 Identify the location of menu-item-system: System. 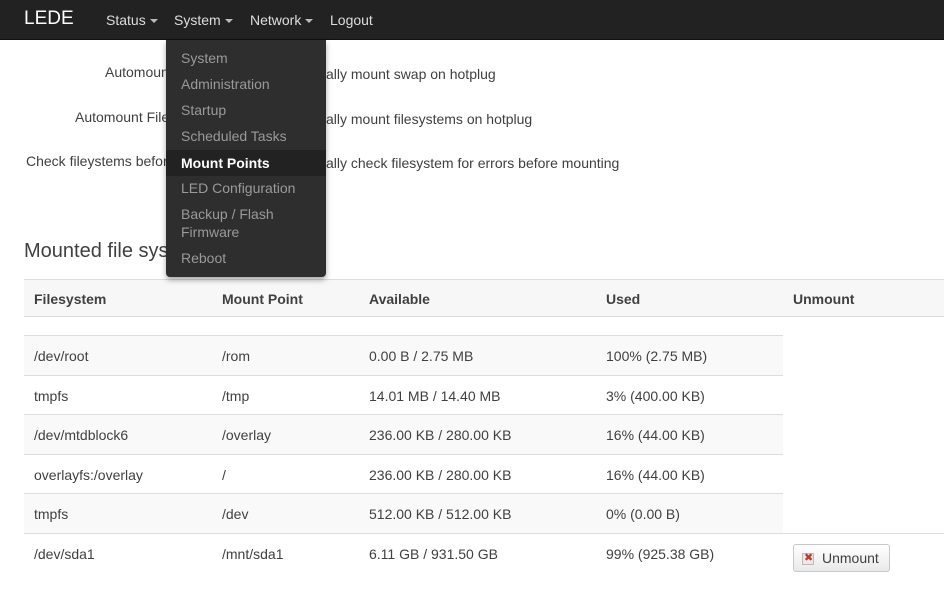
(246, 58).